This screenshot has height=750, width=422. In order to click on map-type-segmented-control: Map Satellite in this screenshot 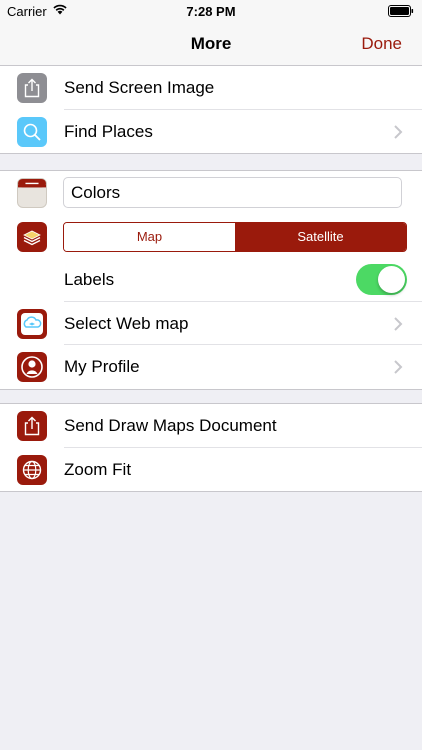, I will do `click(235, 236)`.